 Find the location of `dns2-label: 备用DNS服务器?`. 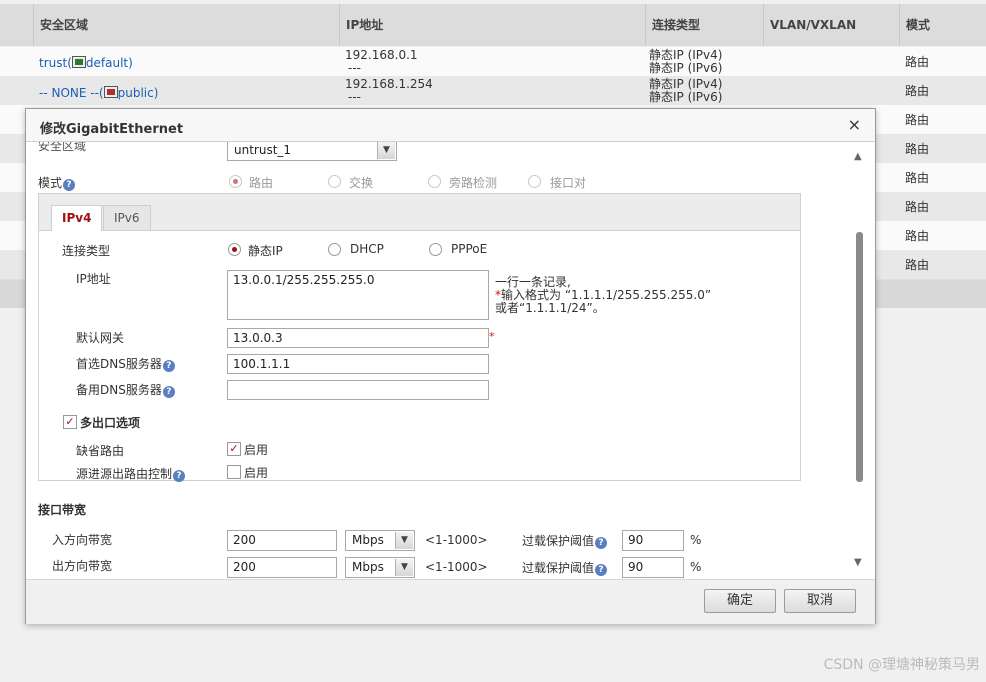

dns2-label: 备用DNS服务器? is located at coordinates (125, 389).